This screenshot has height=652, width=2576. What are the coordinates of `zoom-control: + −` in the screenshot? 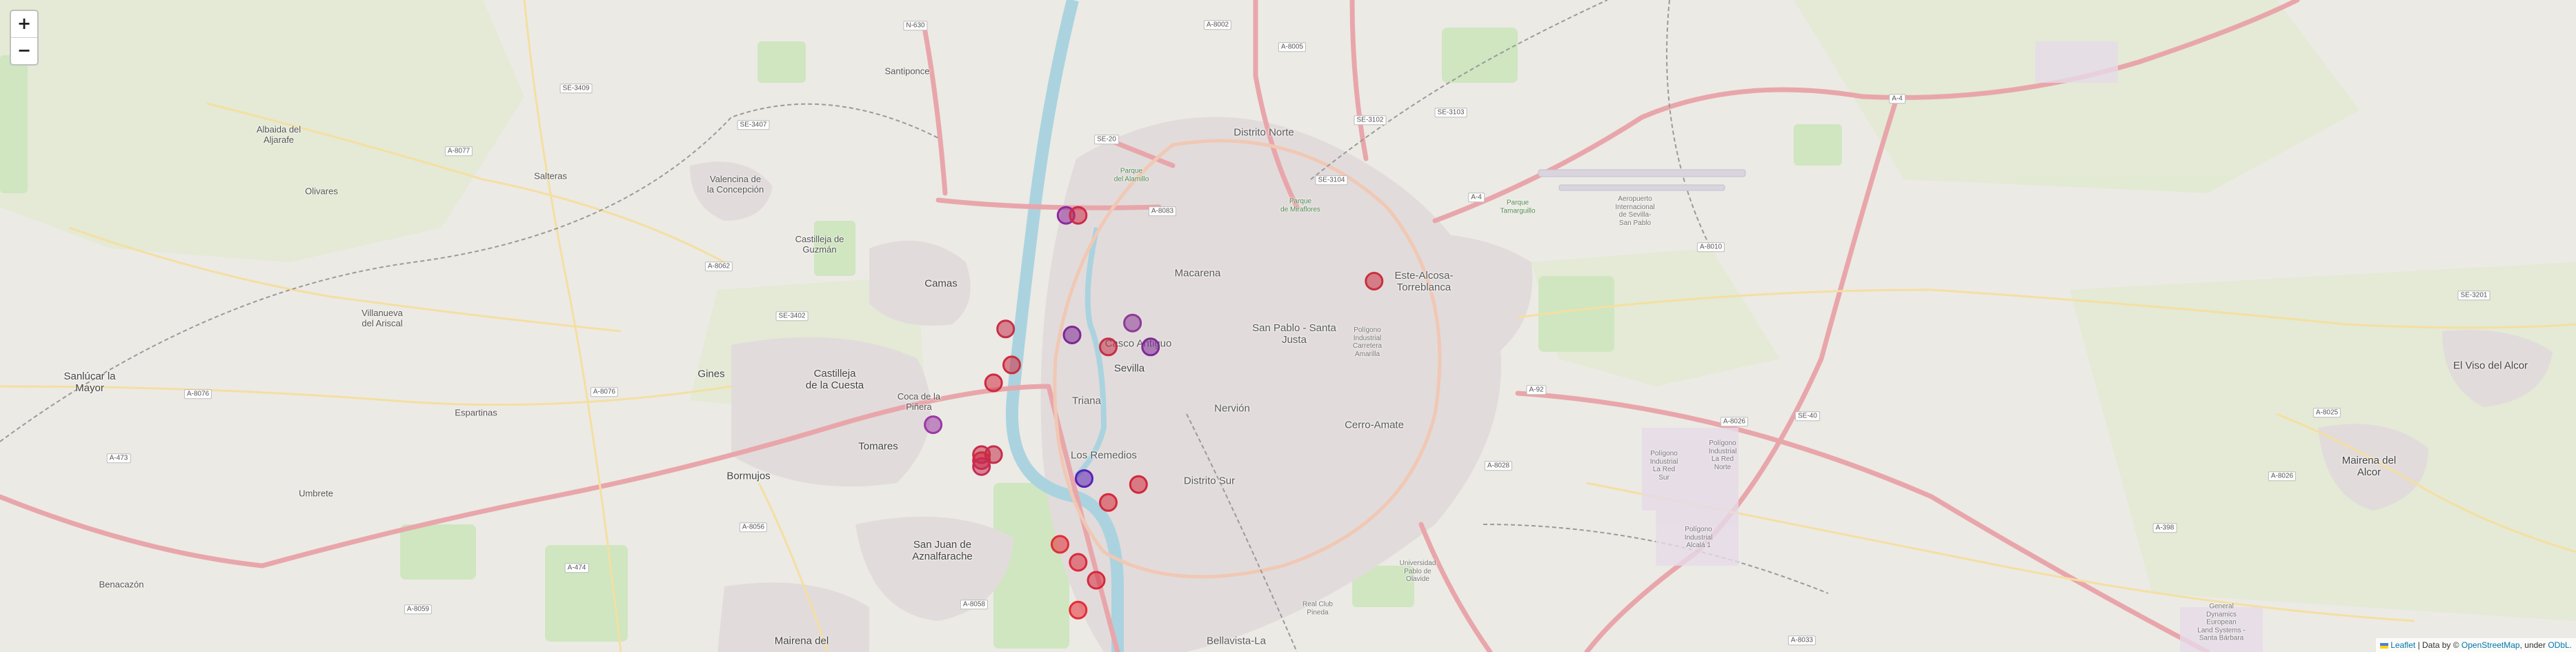 It's located at (24, 38).